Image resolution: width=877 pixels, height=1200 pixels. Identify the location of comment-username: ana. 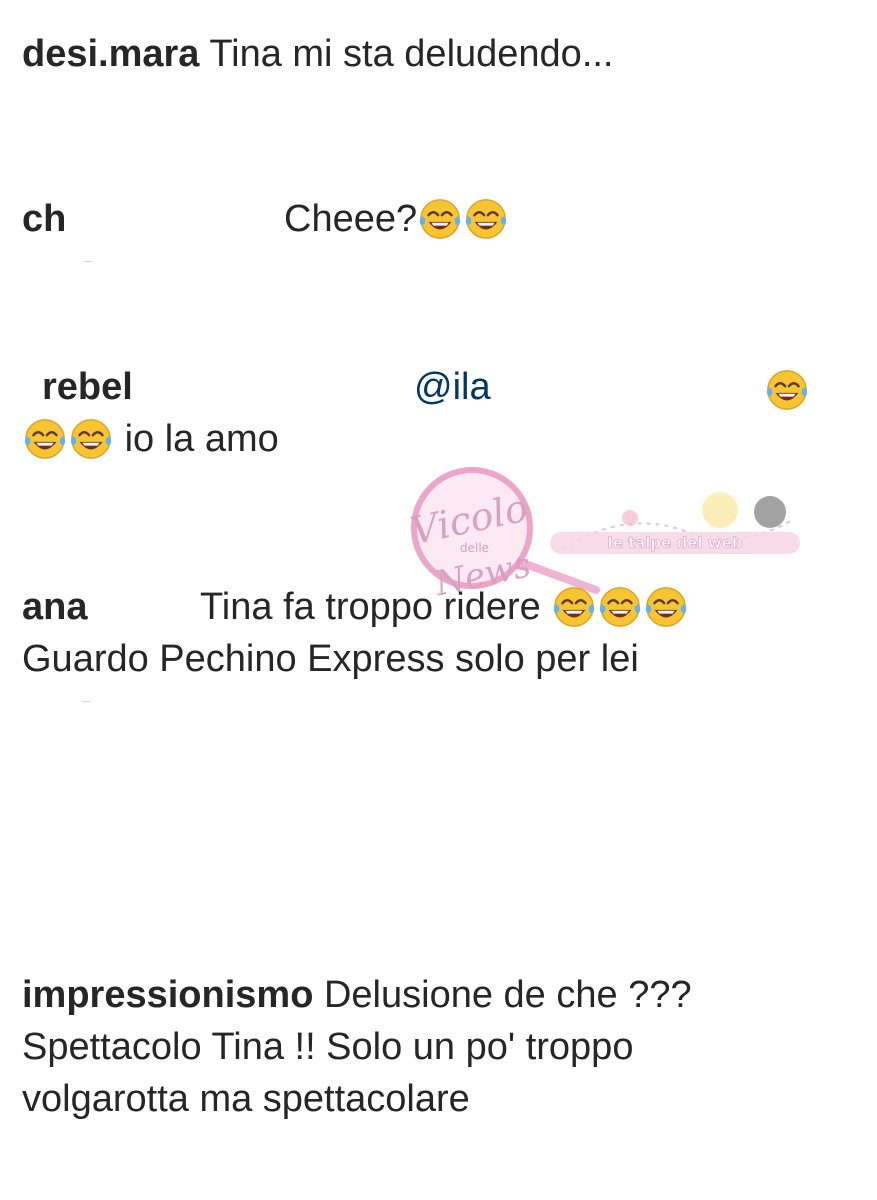
(54, 607).